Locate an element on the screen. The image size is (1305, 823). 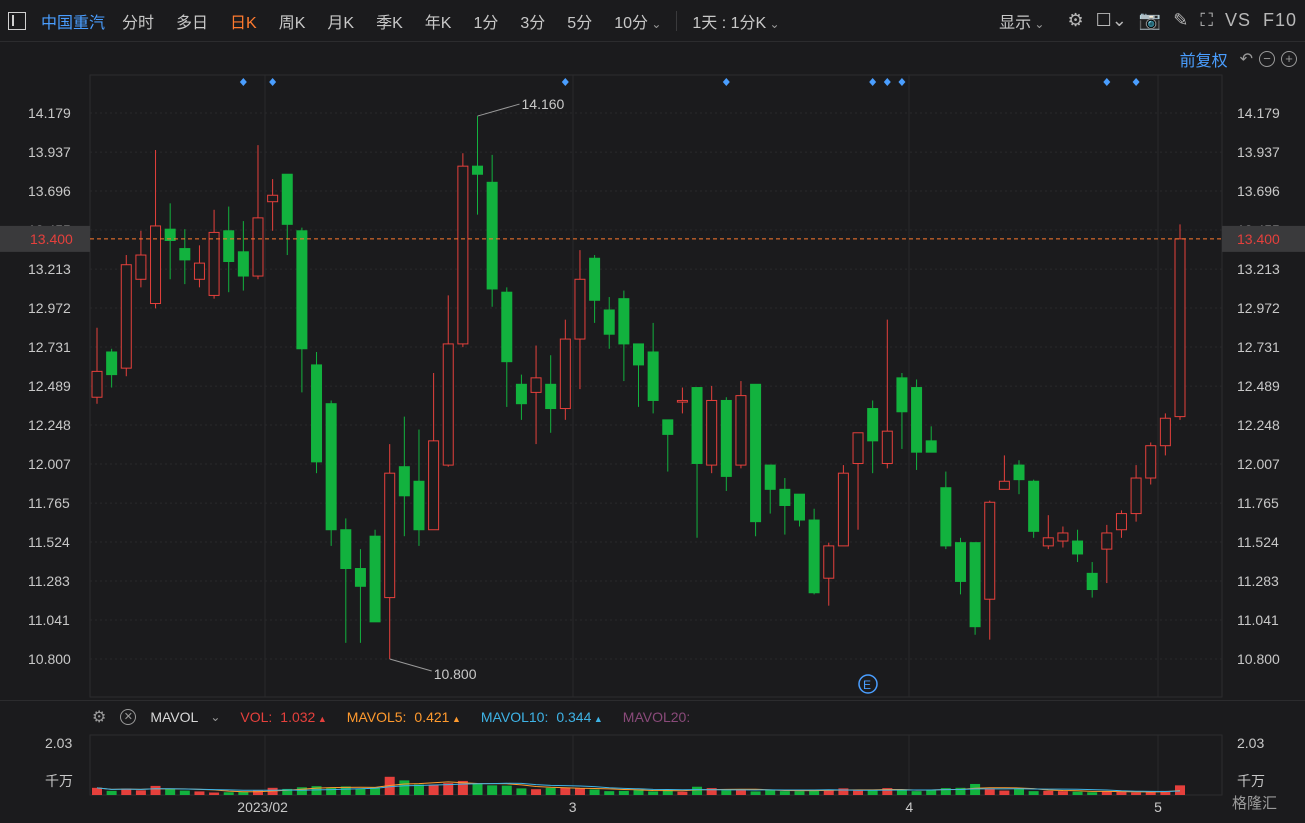
y-tick-label-left: 11.041 is located at coordinates (49, 620).